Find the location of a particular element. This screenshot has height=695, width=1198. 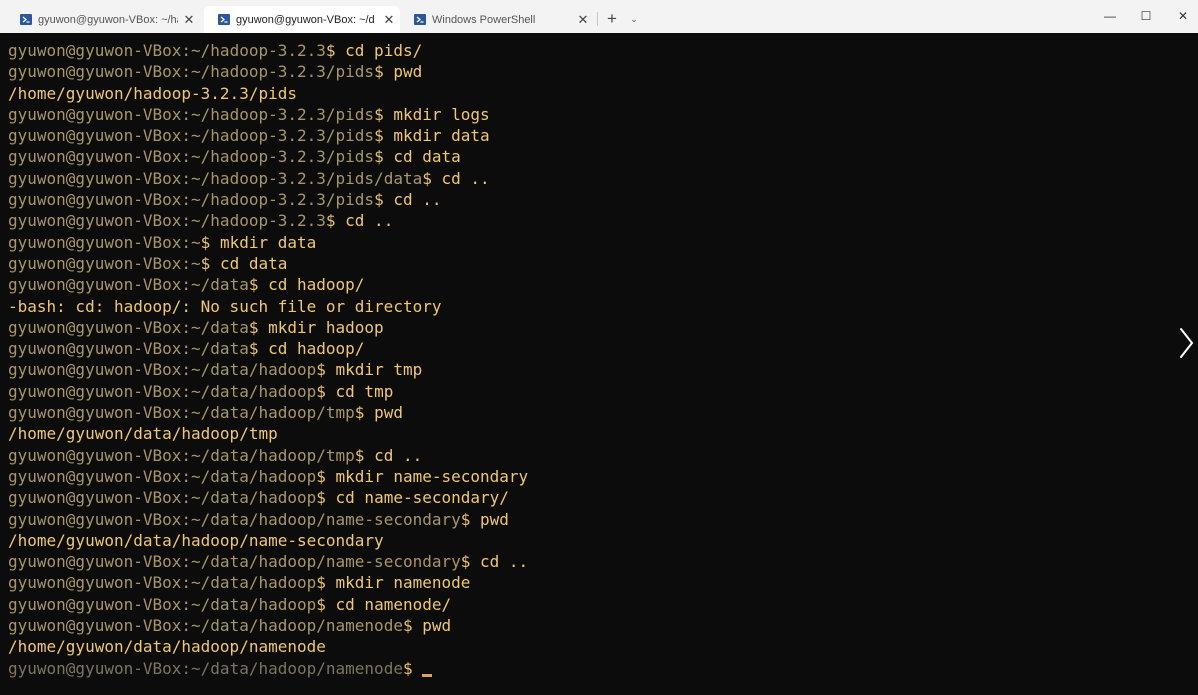

maximize-button: ☐ is located at coordinates (1146, 16).